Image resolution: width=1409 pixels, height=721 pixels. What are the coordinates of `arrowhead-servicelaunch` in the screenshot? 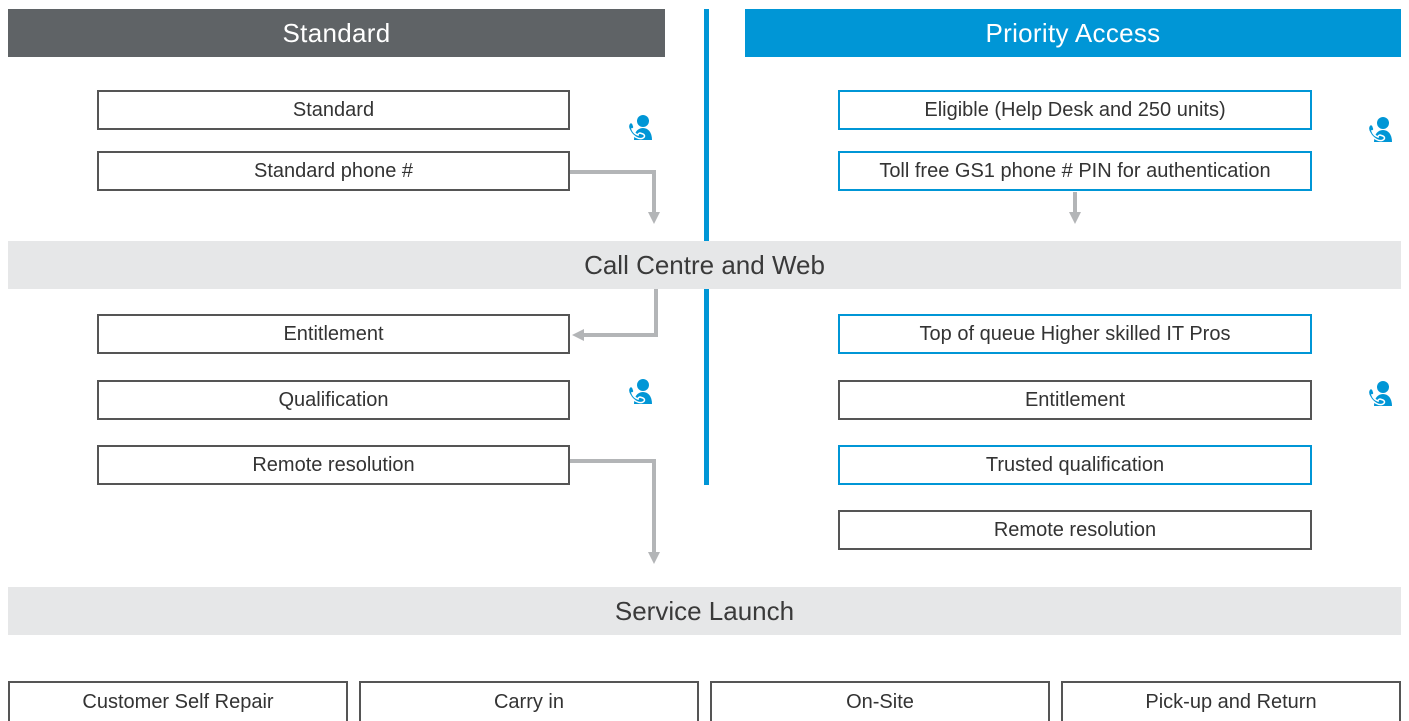 It's located at (654, 558).